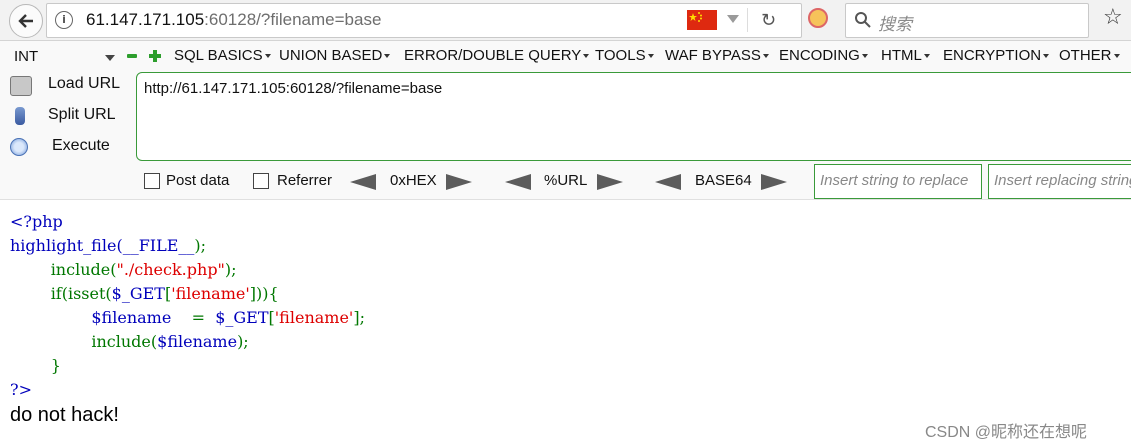 Image resolution: width=1131 pixels, height=447 pixels. I want to click on ad-block-icon, so click(818, 18).